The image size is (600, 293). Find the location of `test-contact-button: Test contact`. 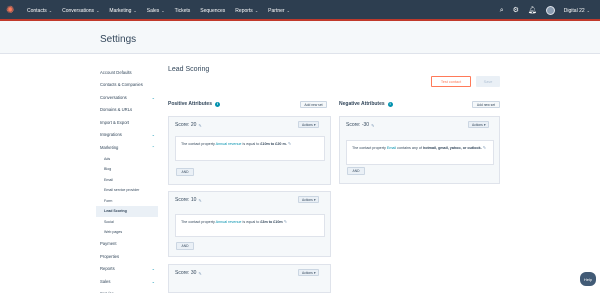

test-contact-button: Test contact is located at coordinates (451, 81).